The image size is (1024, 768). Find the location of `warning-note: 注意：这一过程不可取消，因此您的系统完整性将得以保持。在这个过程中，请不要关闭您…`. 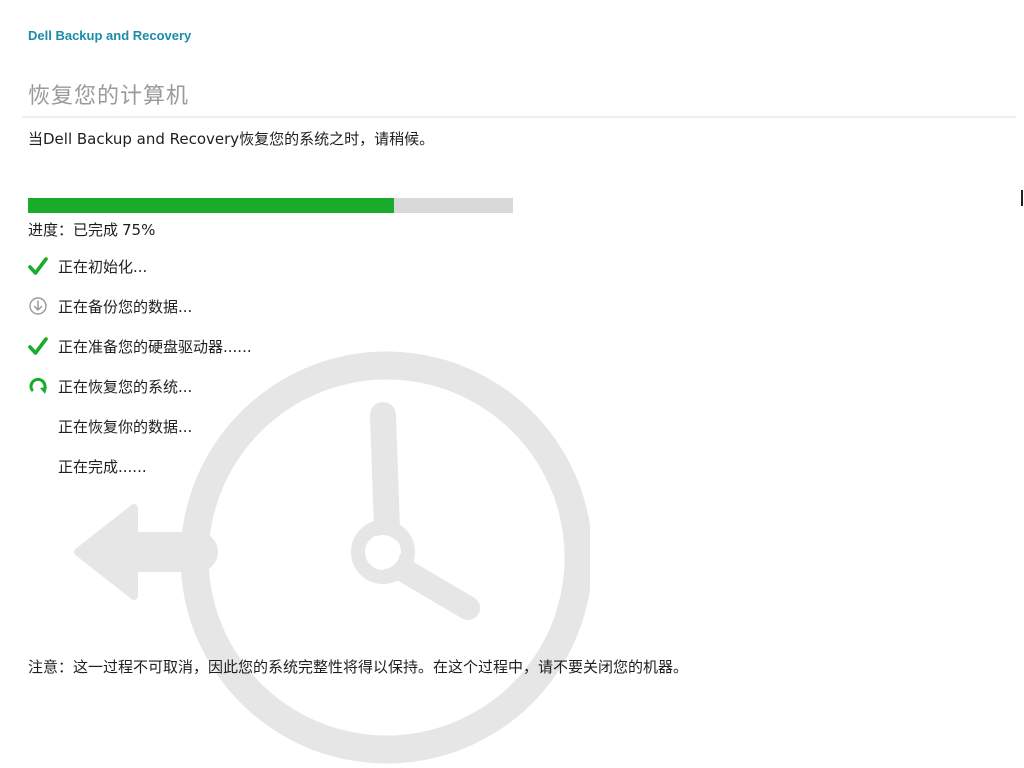

warning-note: 注意：这一过程不可取消，因此您的系统完整性将得以保持。在这个过程中，请不要关闭您… is located at coordinates (358, 667).